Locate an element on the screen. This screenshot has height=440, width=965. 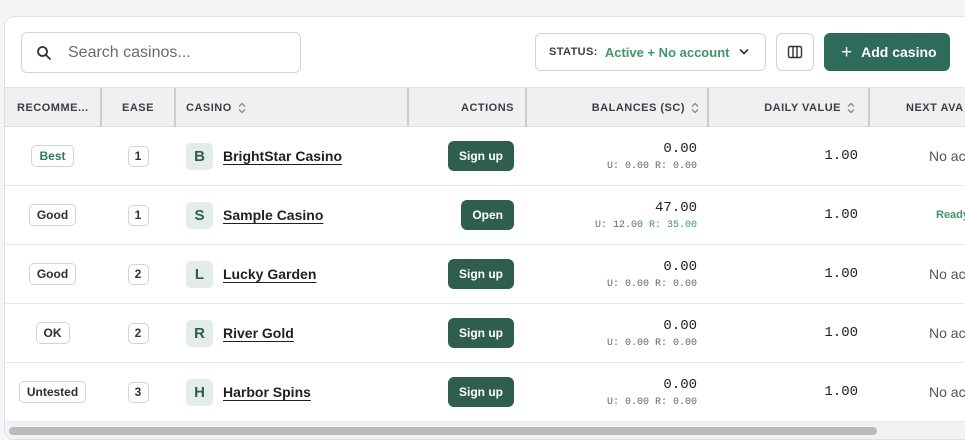
balance-redeemable: R: 35.00 is located at coordinates (672, 225).